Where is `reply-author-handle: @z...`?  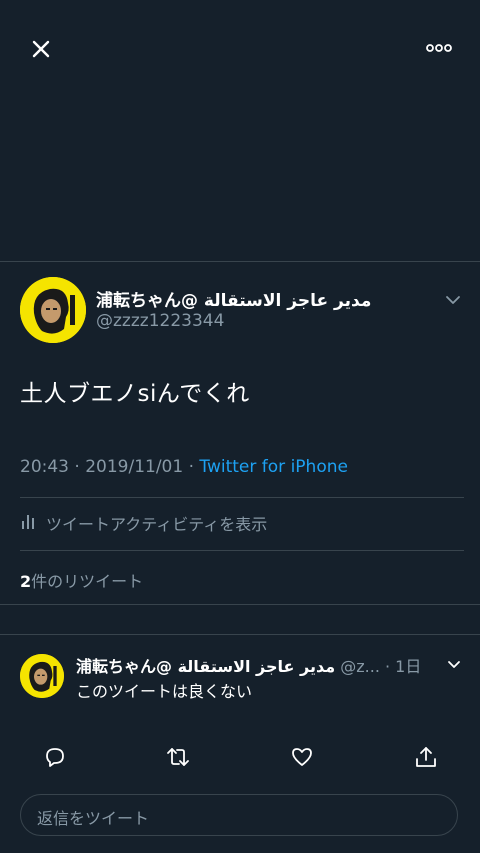 reply-author-handle: @z... is located at coordinates (360, 666).